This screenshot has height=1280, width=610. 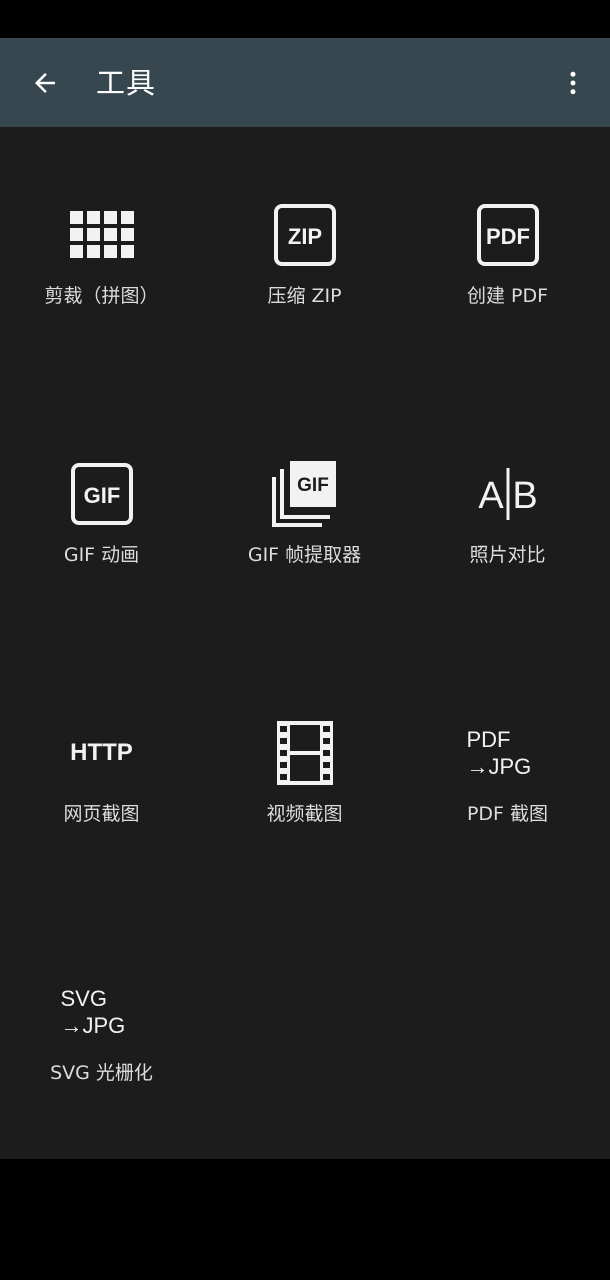 What do you see at coordinates (305, 82) in the screenshot?
I see `app-bar: 工具` at bounding box center [305, 82].